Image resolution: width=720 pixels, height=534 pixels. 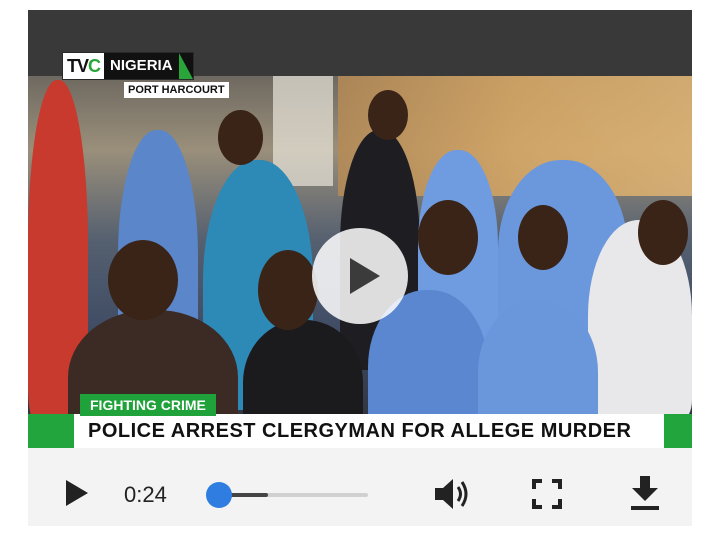 I want to click on seek-slider, so click(x=287, y=495).